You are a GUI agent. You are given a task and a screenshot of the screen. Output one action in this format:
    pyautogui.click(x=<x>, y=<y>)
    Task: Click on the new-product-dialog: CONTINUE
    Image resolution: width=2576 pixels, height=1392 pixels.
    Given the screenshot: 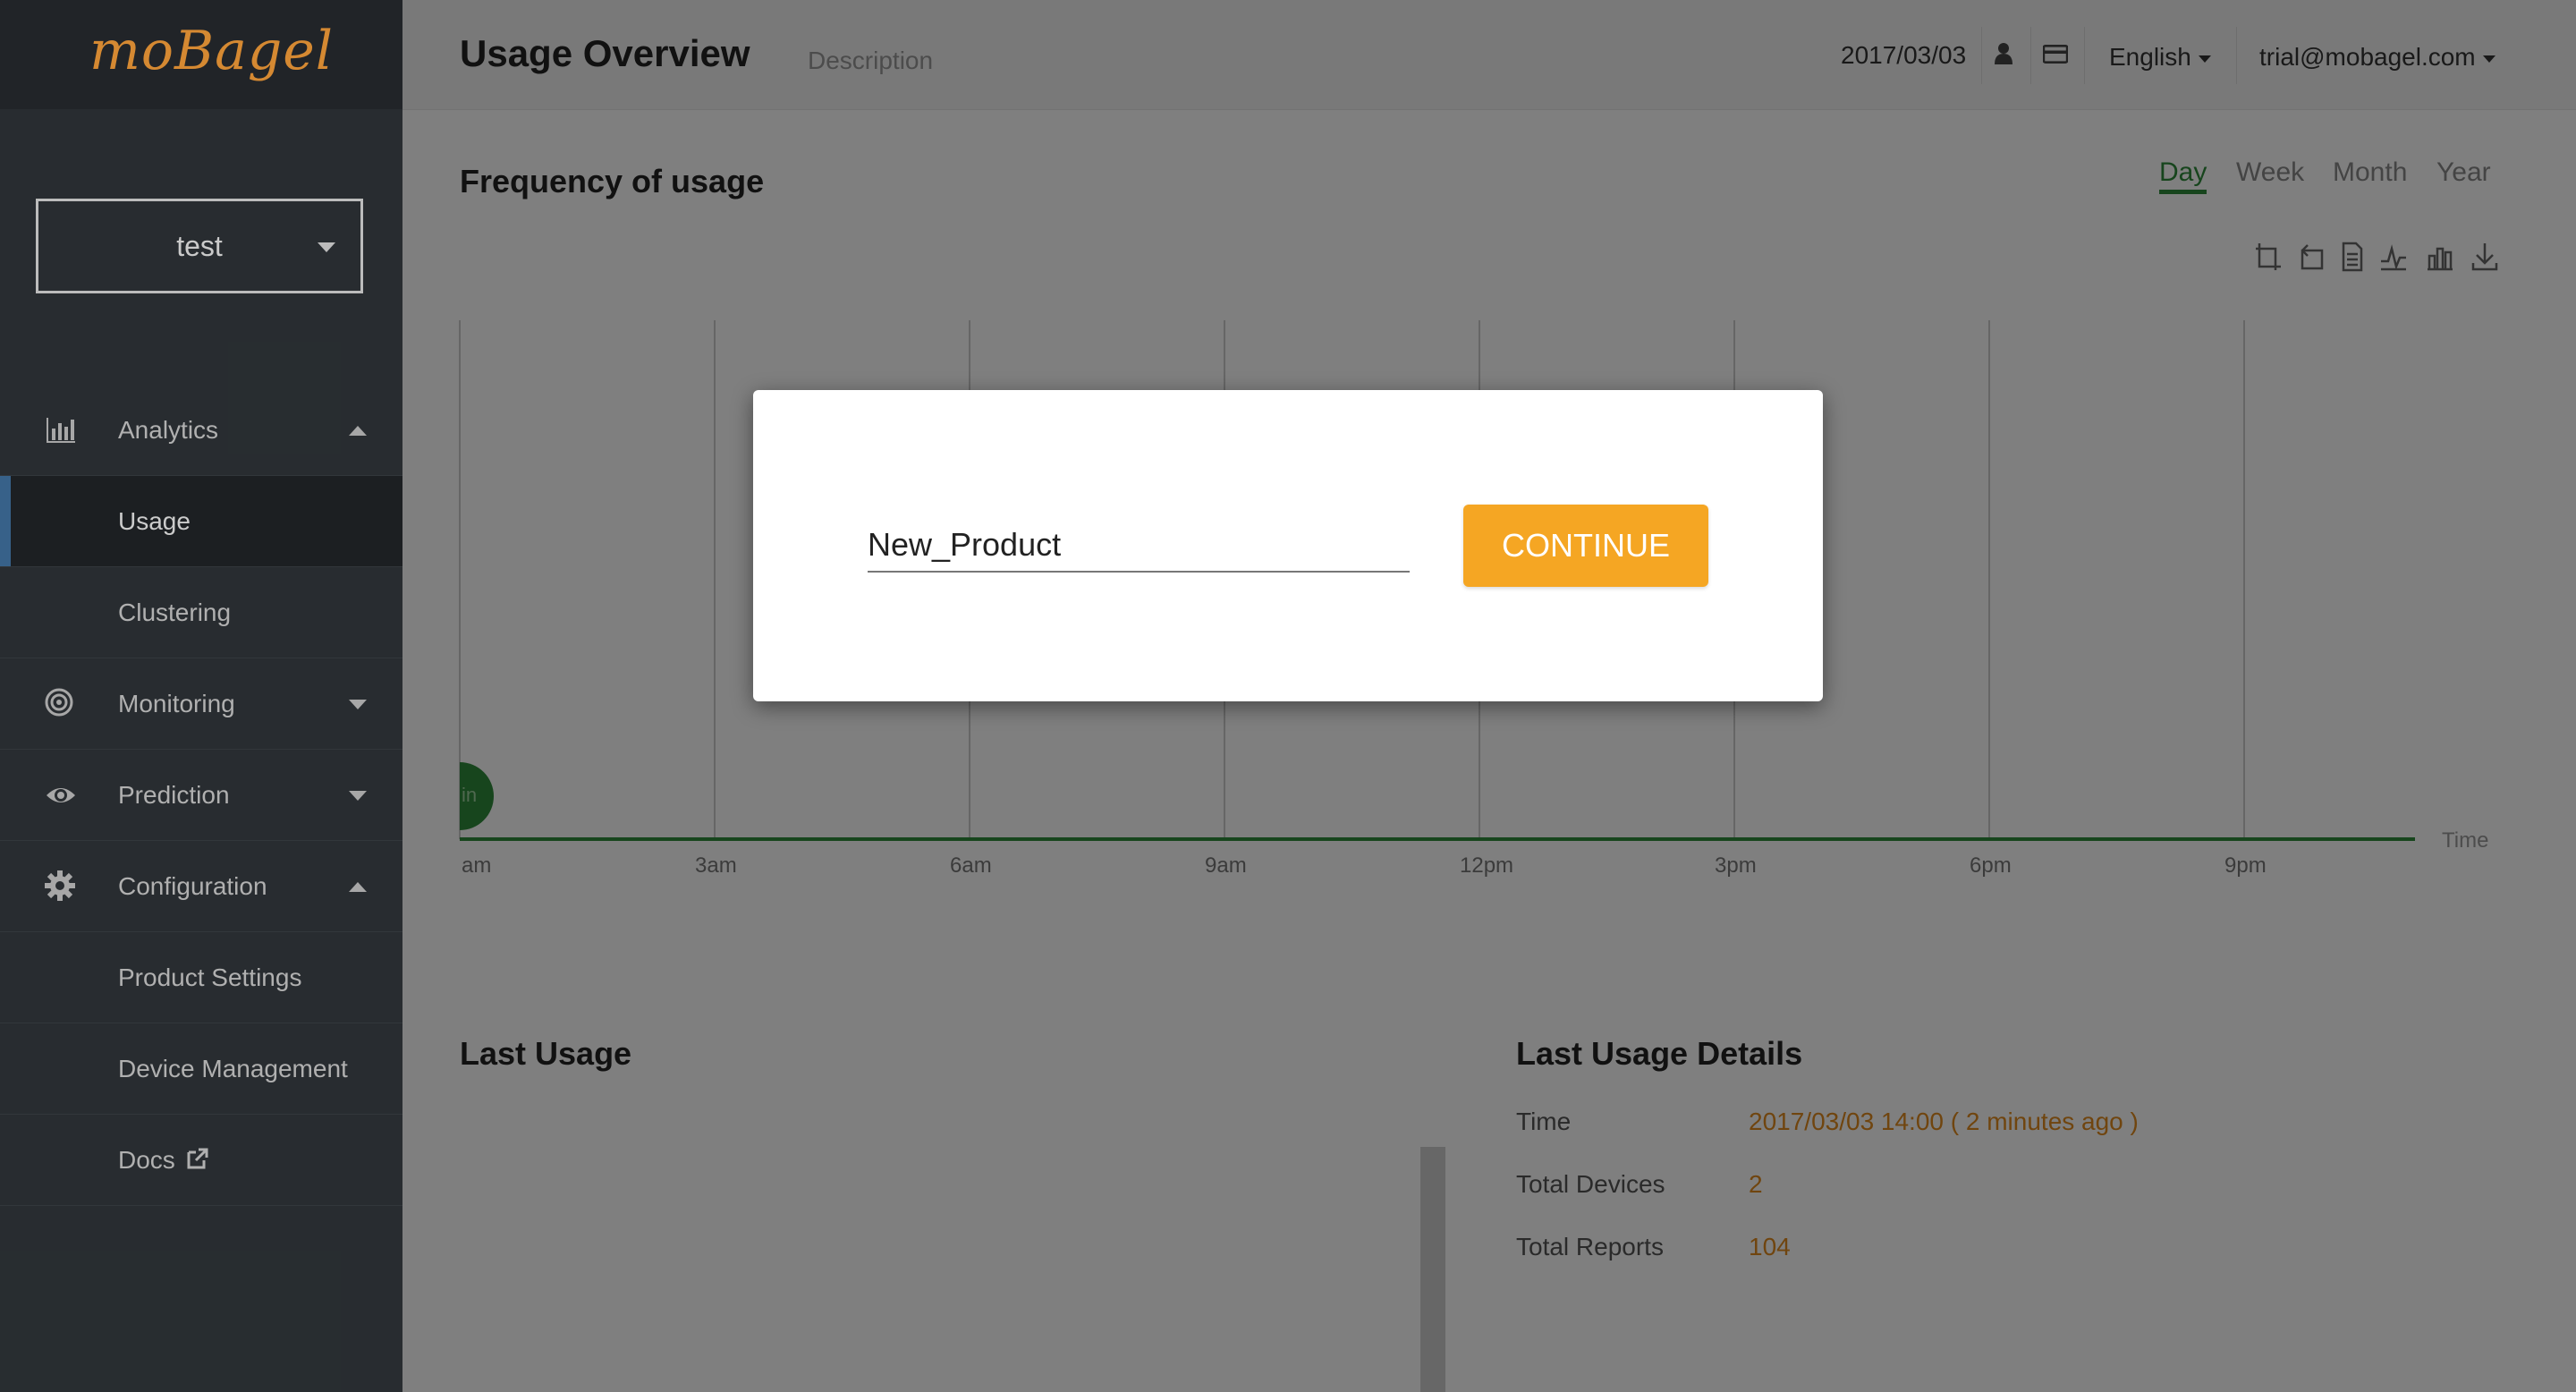 What is the action you would take?
    pyautogui.click(x=1288, y=545)
    